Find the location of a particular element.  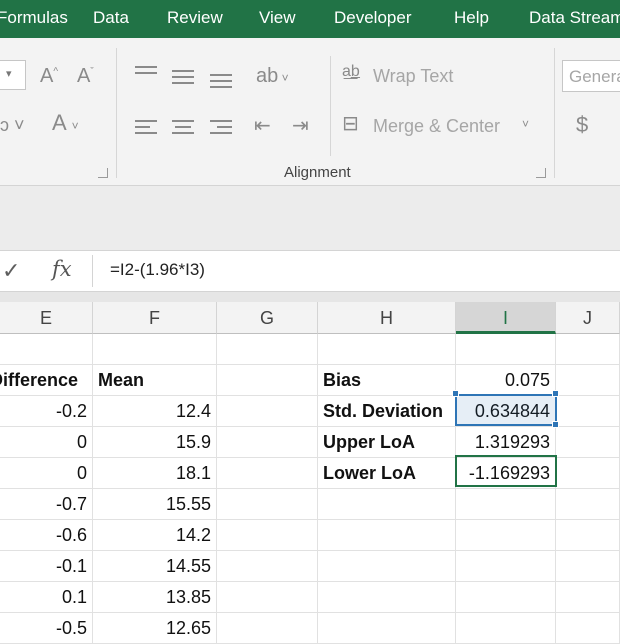

column-header-f: F is located at coordinates (155, 318).